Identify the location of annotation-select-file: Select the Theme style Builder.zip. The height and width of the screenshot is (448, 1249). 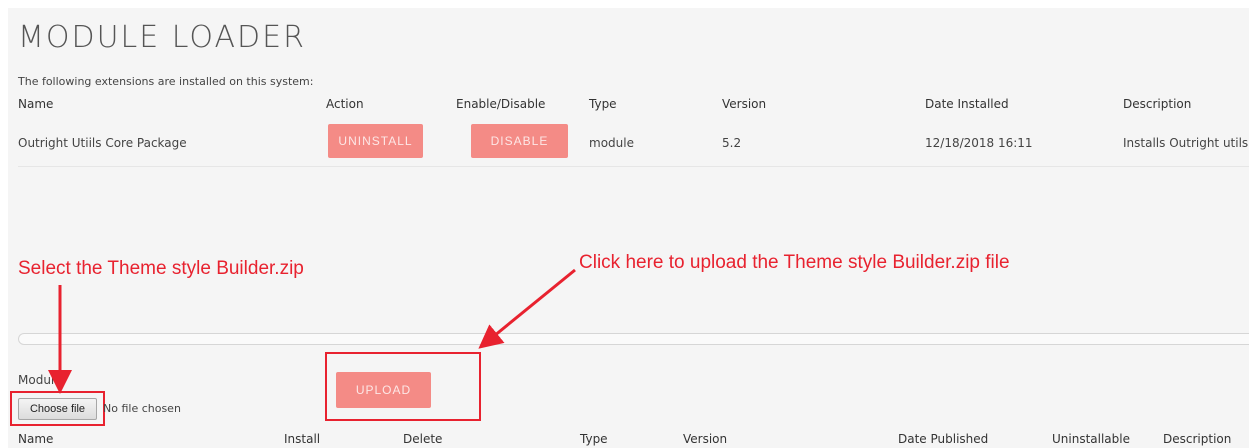
(161, 268).